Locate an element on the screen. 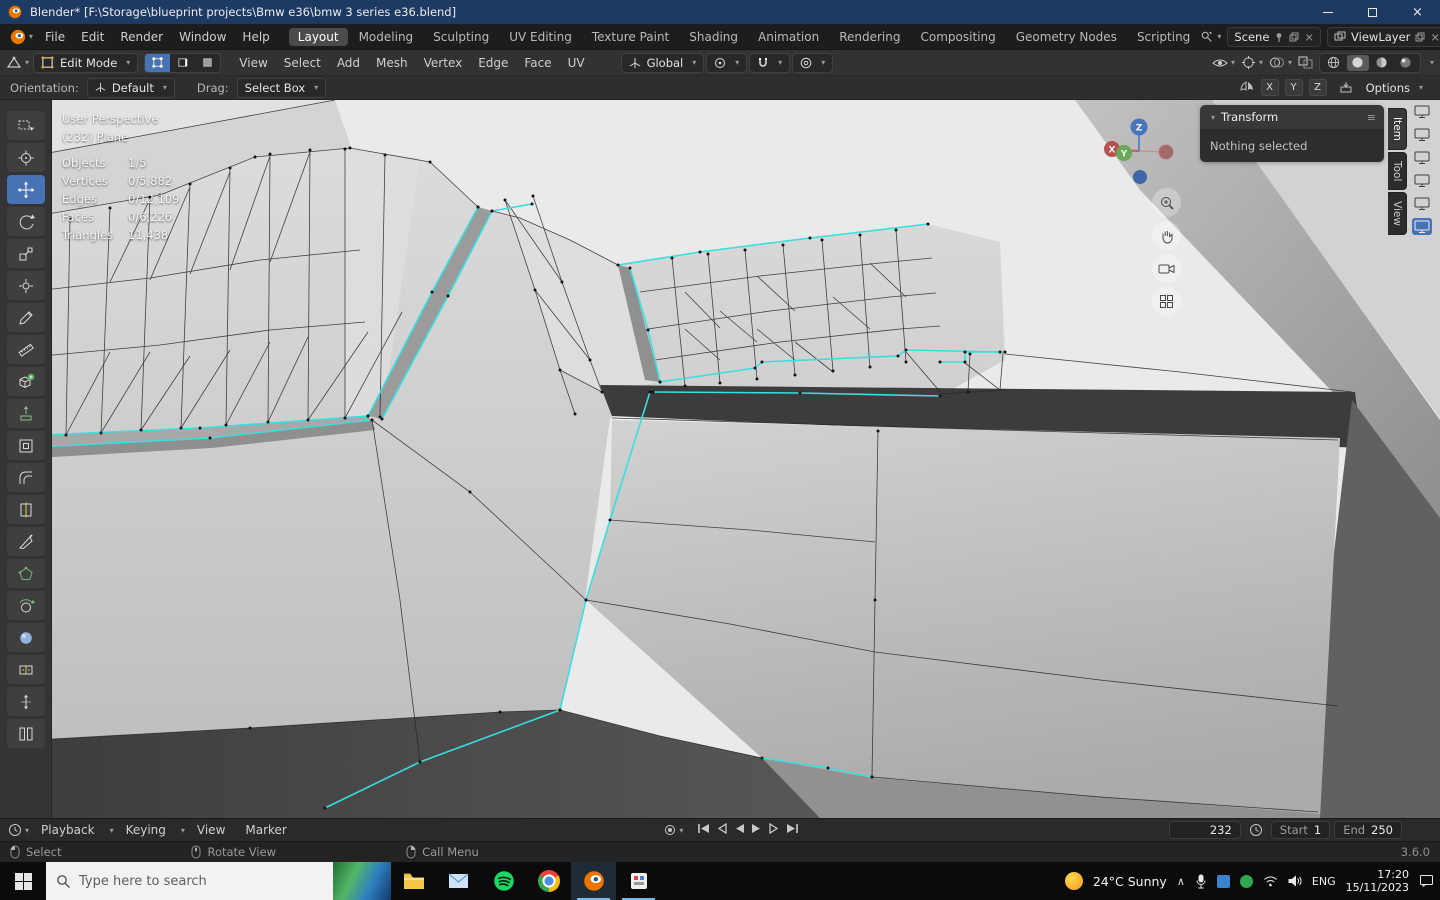  extrude-region-tool is located at coordinates (25, 413).